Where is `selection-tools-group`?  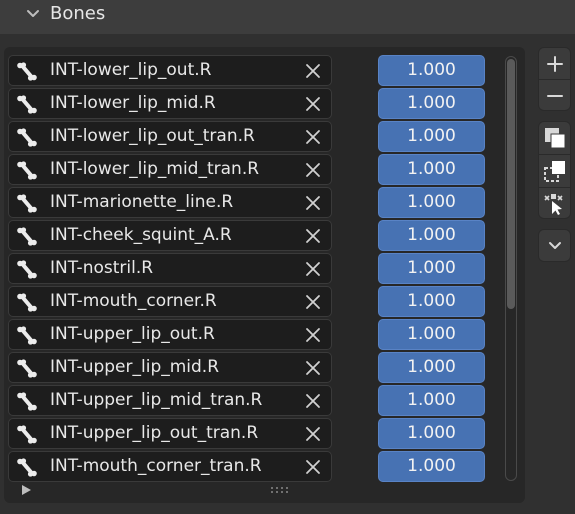
selection-tools-group is located at coordinates (554, 170).